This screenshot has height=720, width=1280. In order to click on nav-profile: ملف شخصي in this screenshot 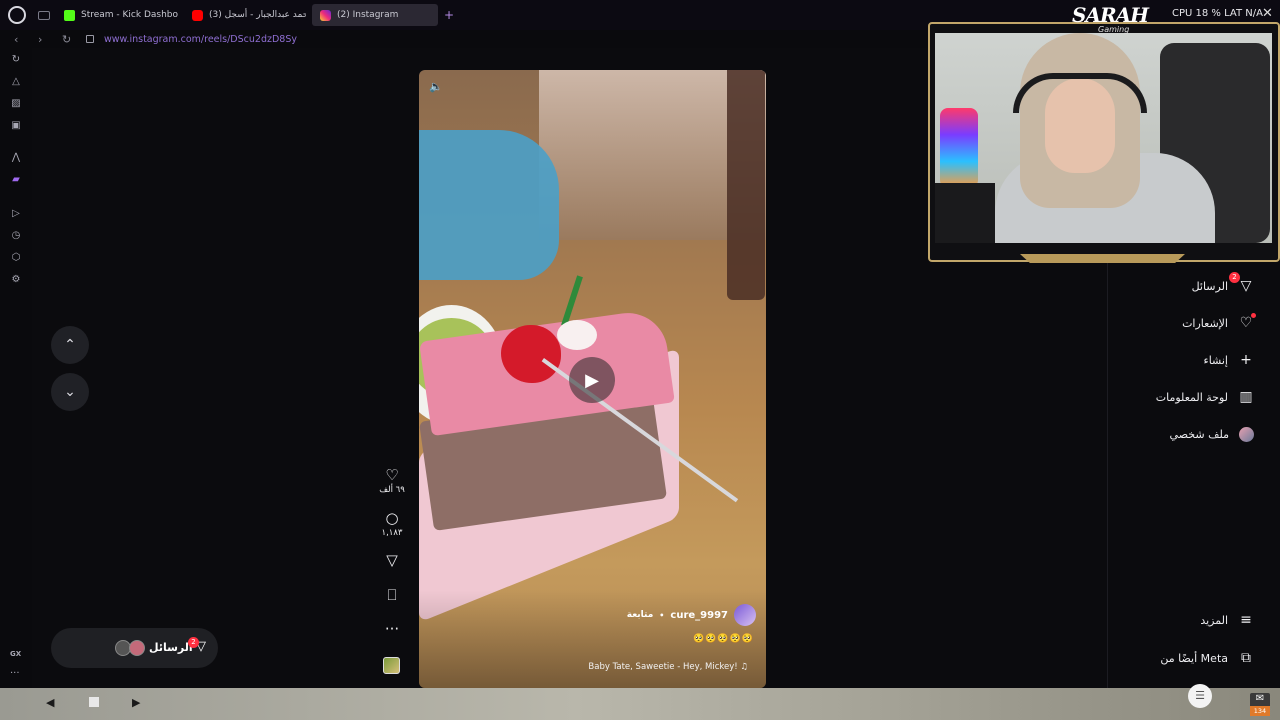, I will do `click(1212, 434)`.